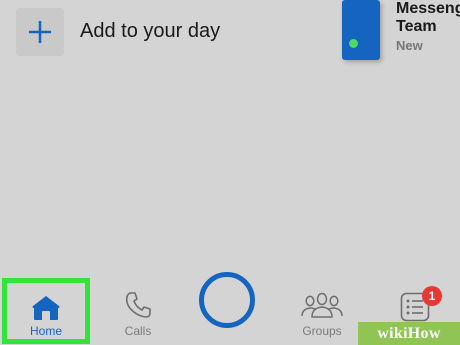  I want to click on phone-icon, so click(138, 305).